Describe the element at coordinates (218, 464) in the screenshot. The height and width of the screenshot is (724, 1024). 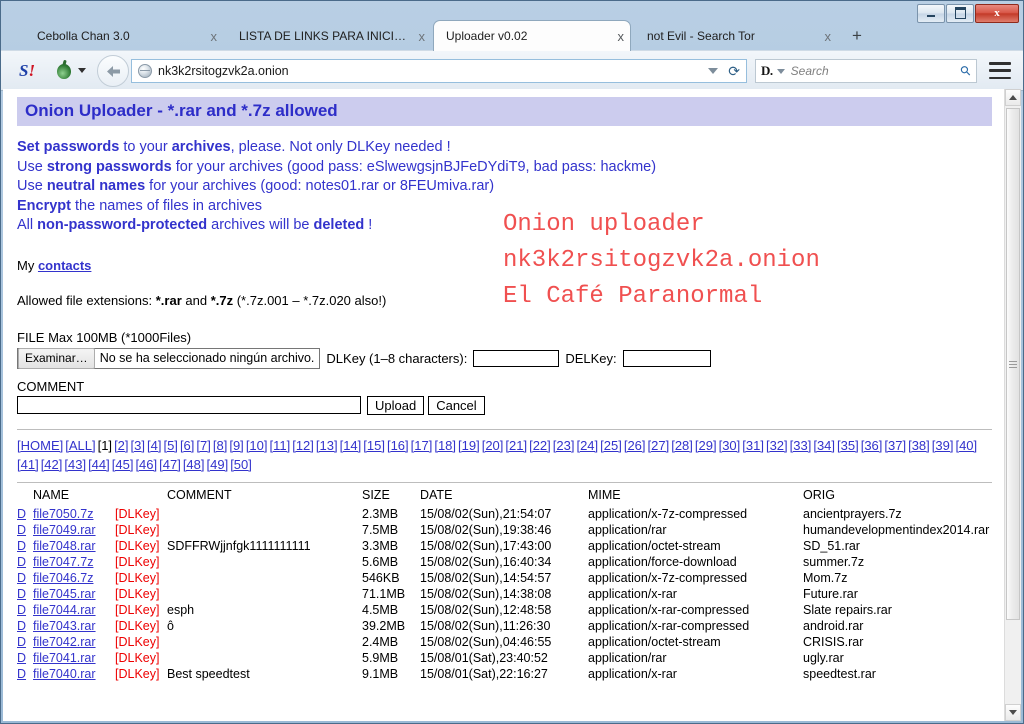
I see `pager-page-link: [49]` at that location.